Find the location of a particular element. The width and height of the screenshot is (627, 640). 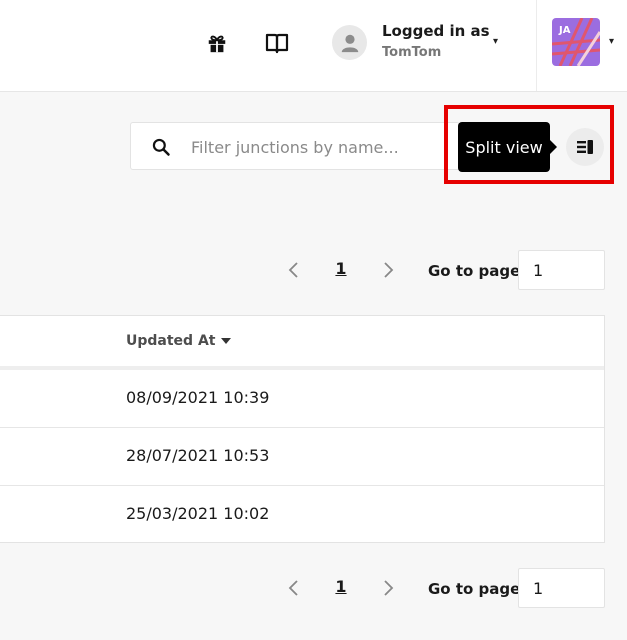

split-view-icon is located at coordinates (585, 147).